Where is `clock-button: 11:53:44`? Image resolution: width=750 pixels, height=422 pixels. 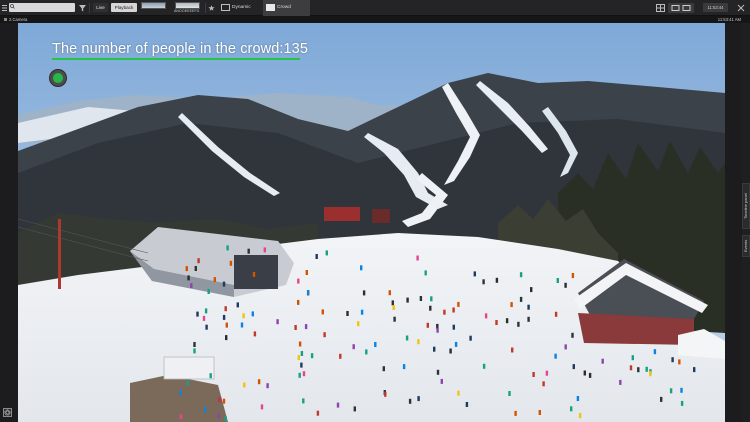 clock-button: 11:53:44 is located at coordinates (715, 7).